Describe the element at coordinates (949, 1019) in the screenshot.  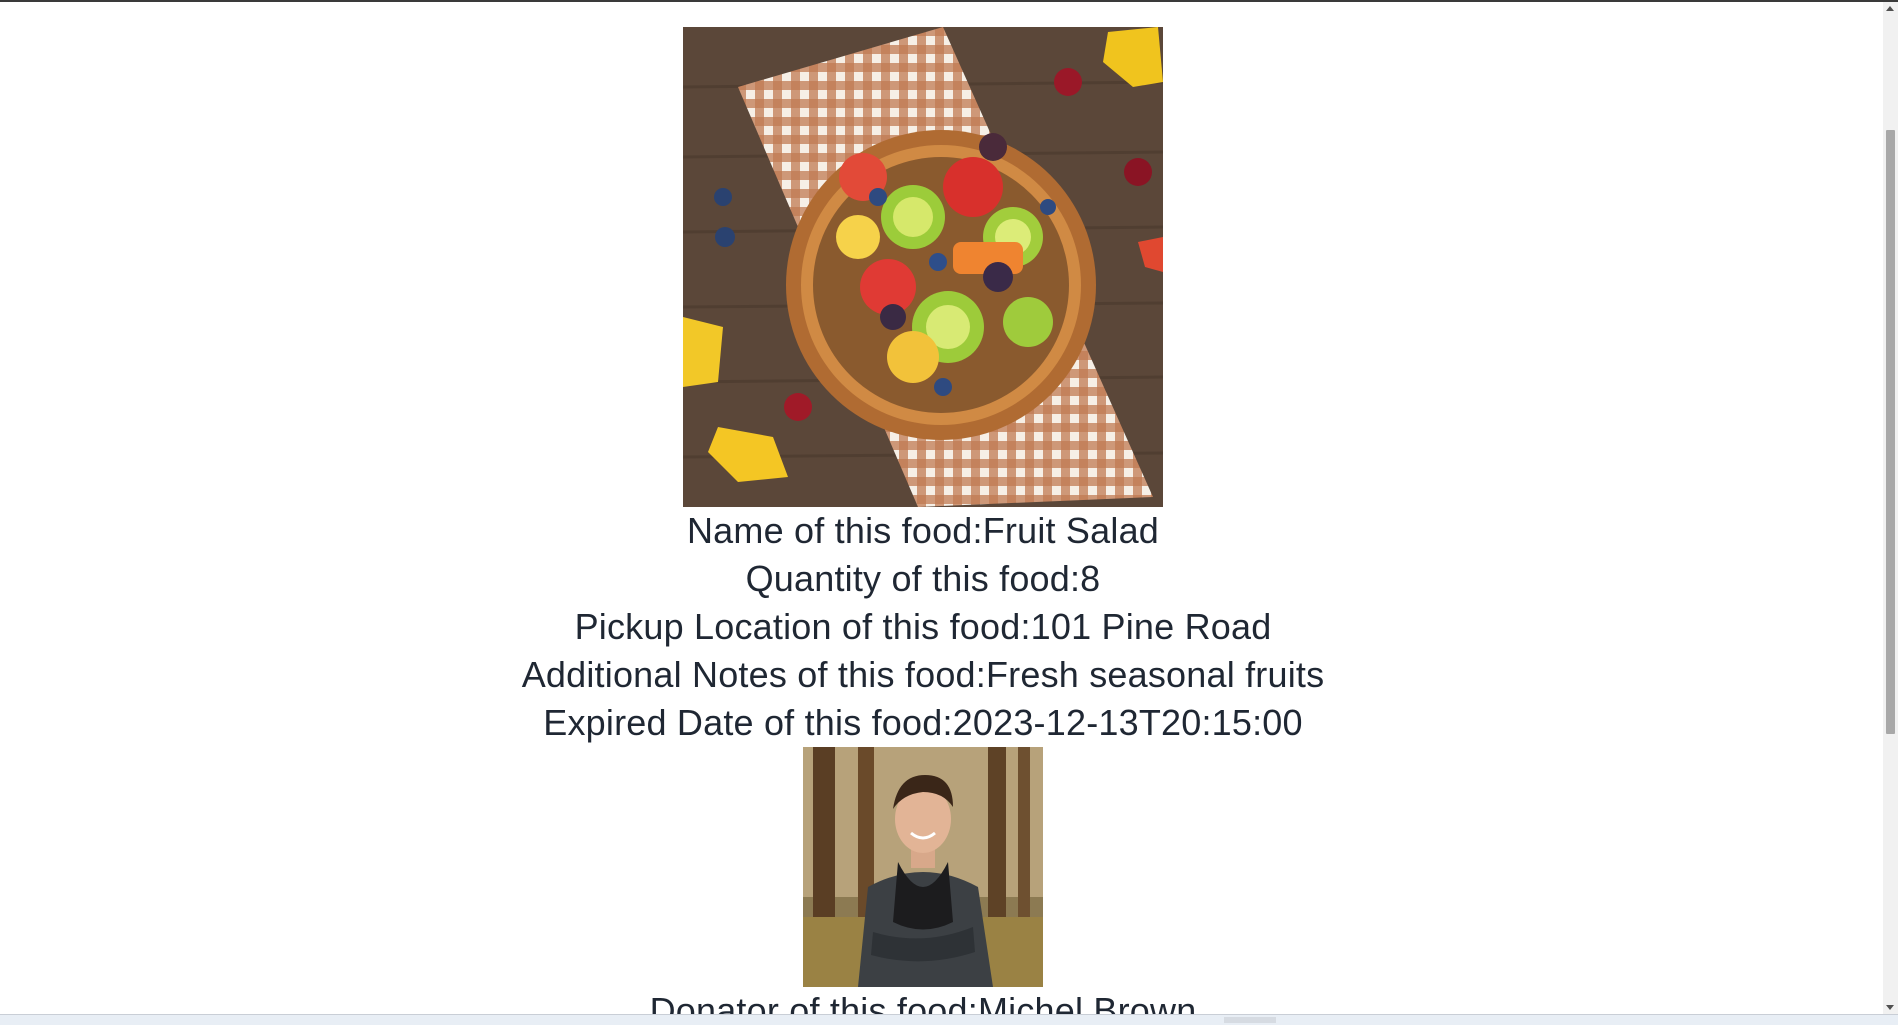
I see `bottom-status-strip` at that location.